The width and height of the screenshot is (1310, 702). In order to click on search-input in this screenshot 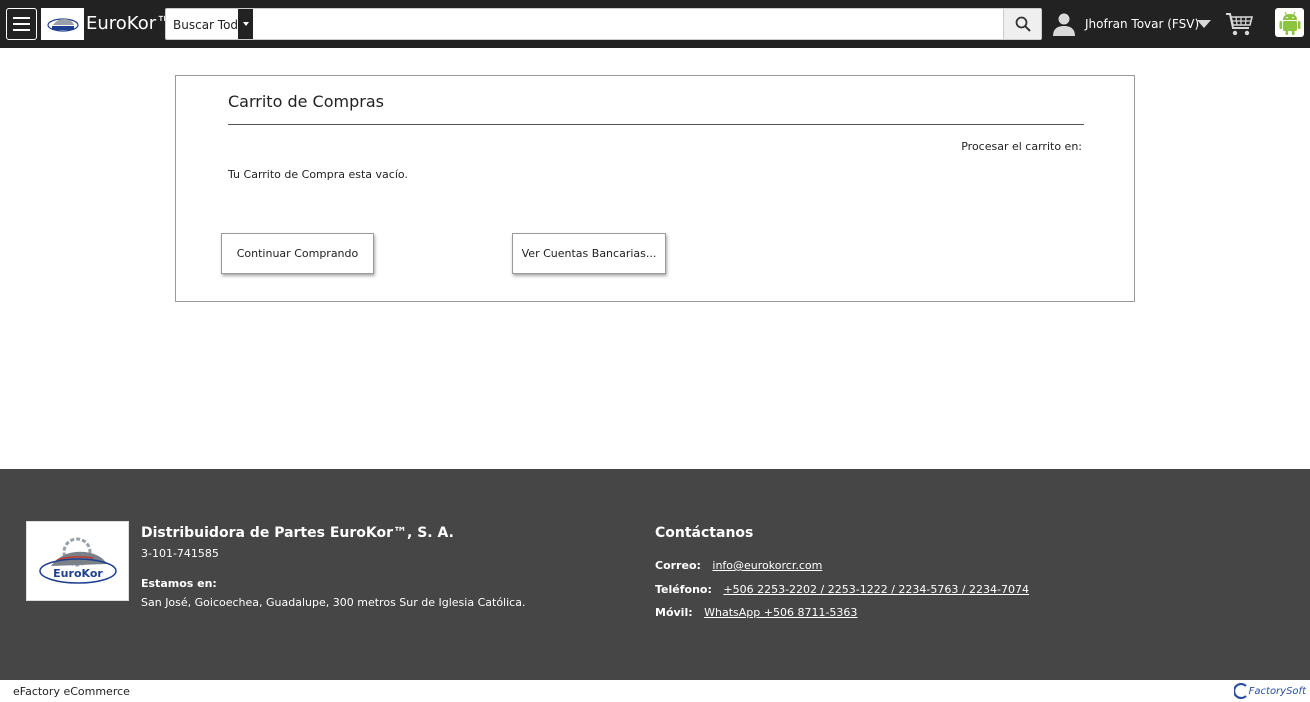, I will do `click(629, 24)`.